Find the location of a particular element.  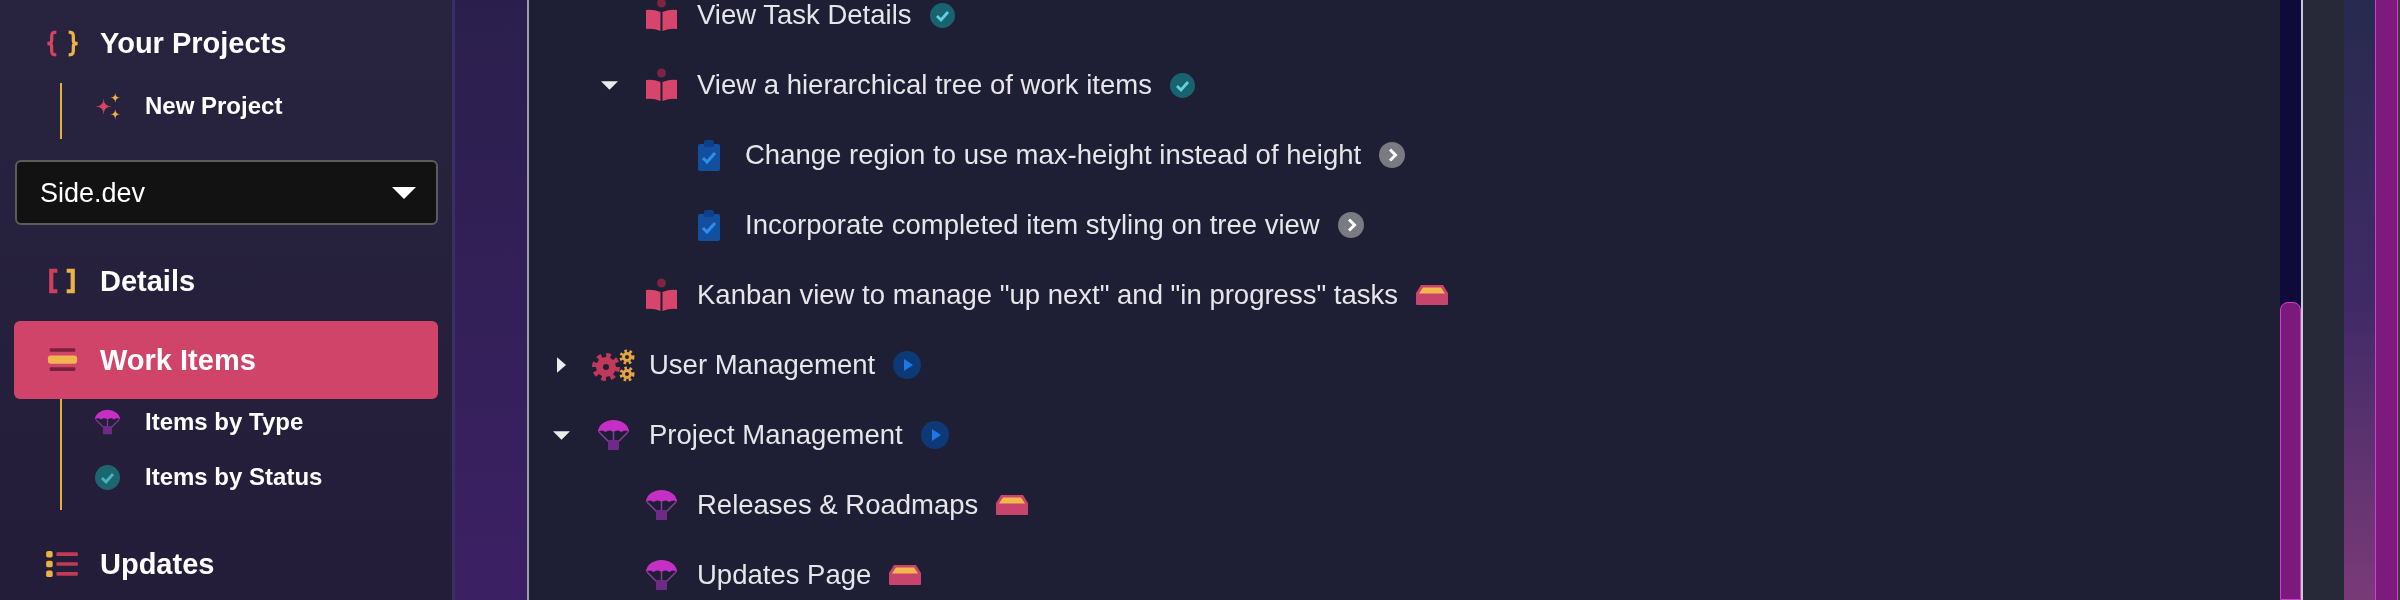

nav-item: Updates is located at coordinates (226, 564).